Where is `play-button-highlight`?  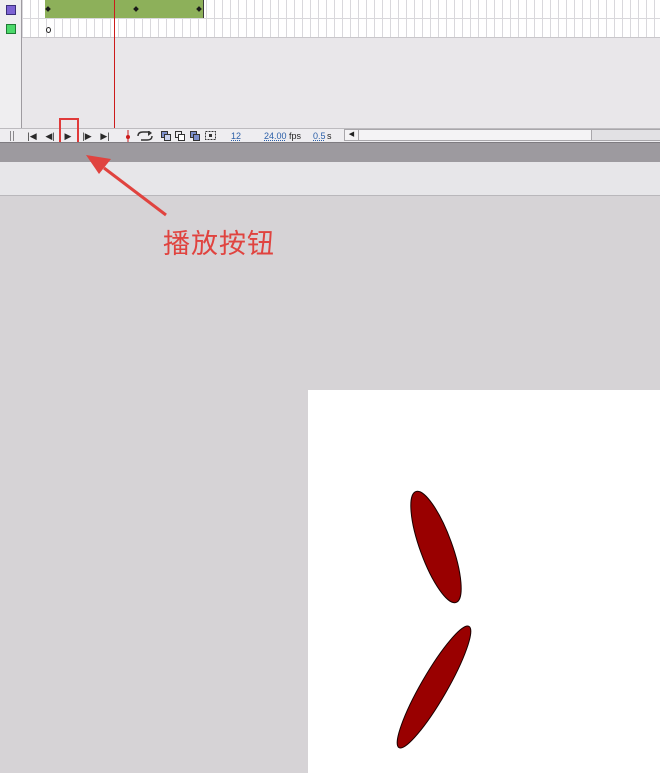 play-button-highlight is located at coordinates (69, 131).